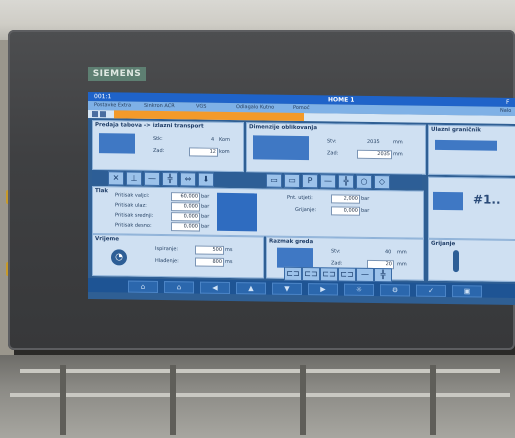 This screenshot has width=515, height=438. What do you see at coordinates (179, 287) in the screenshot?
I see `home-alt-button: ⌂` at bounding box center [179, 287].